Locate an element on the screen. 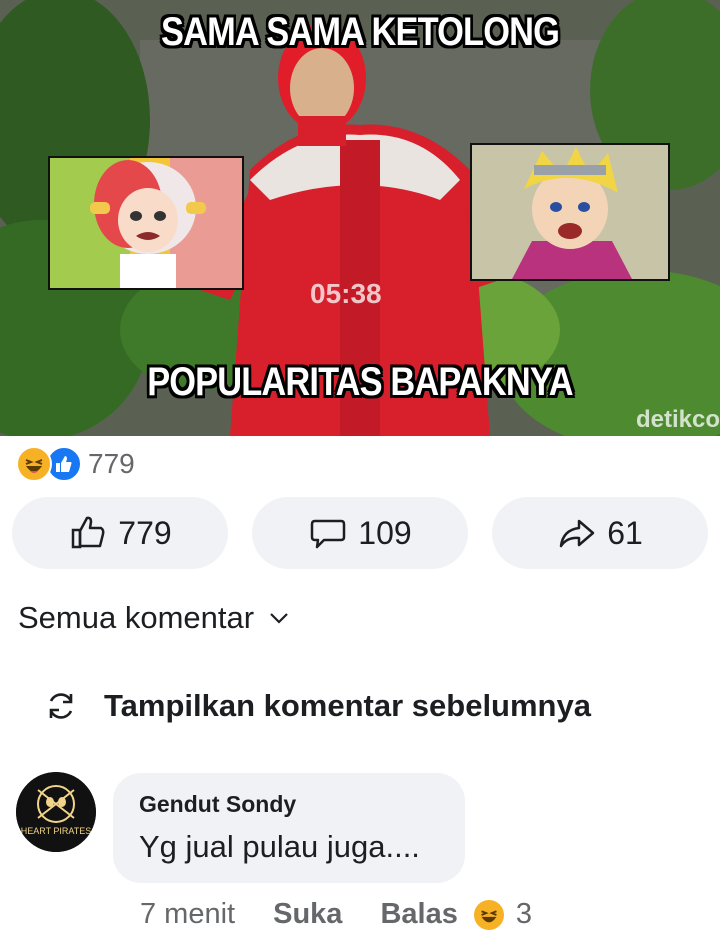  comment-author: Gendut Sondy is located at coordinates (217, 804).